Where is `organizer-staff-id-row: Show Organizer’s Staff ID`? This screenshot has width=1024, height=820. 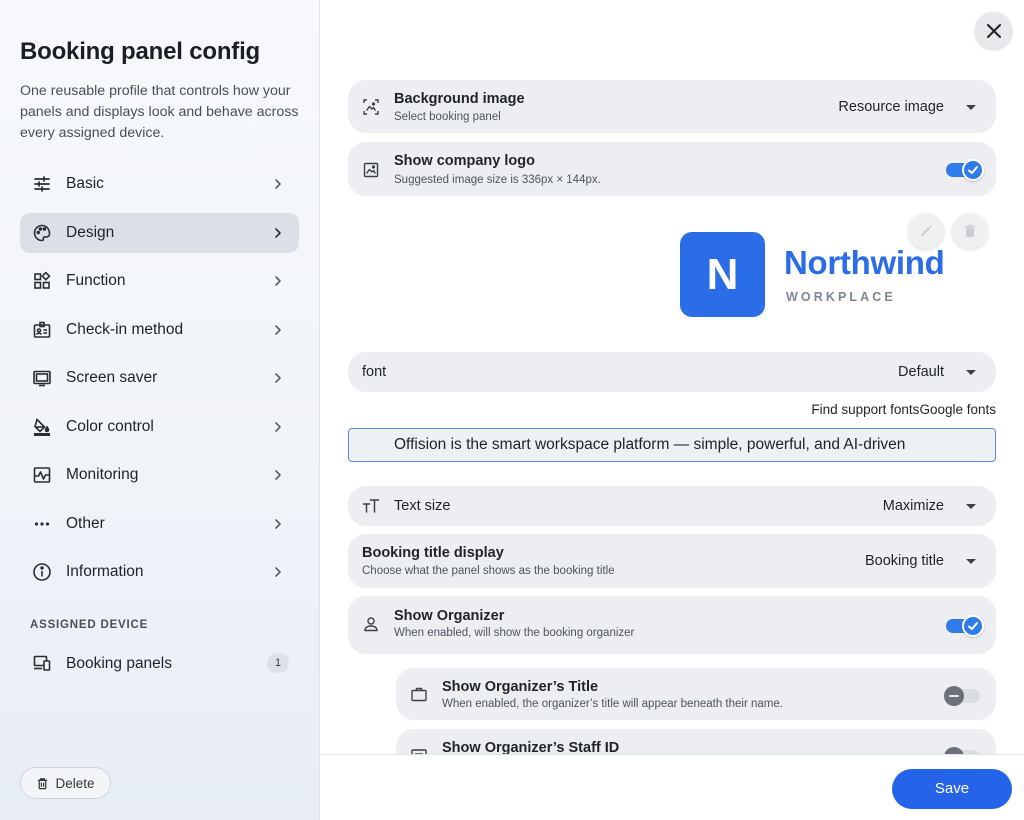 organizer-staff-id-row: Show Organizer’s Staff ID is located at coordinates (696, 741).